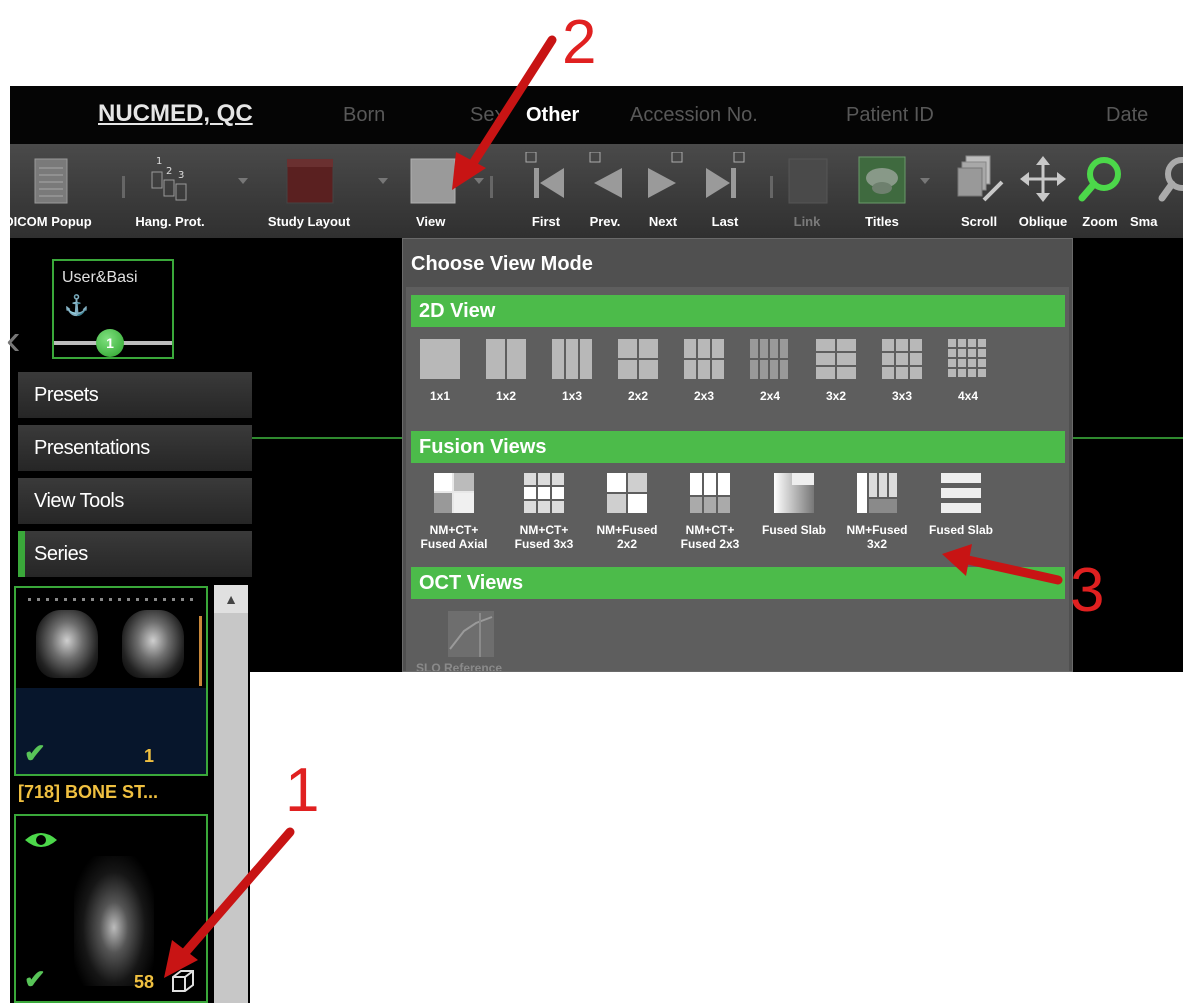  Describe the element at coordinates (309, 221) in the screenshot. I see `study-layout-label: Study Layout` at that location.